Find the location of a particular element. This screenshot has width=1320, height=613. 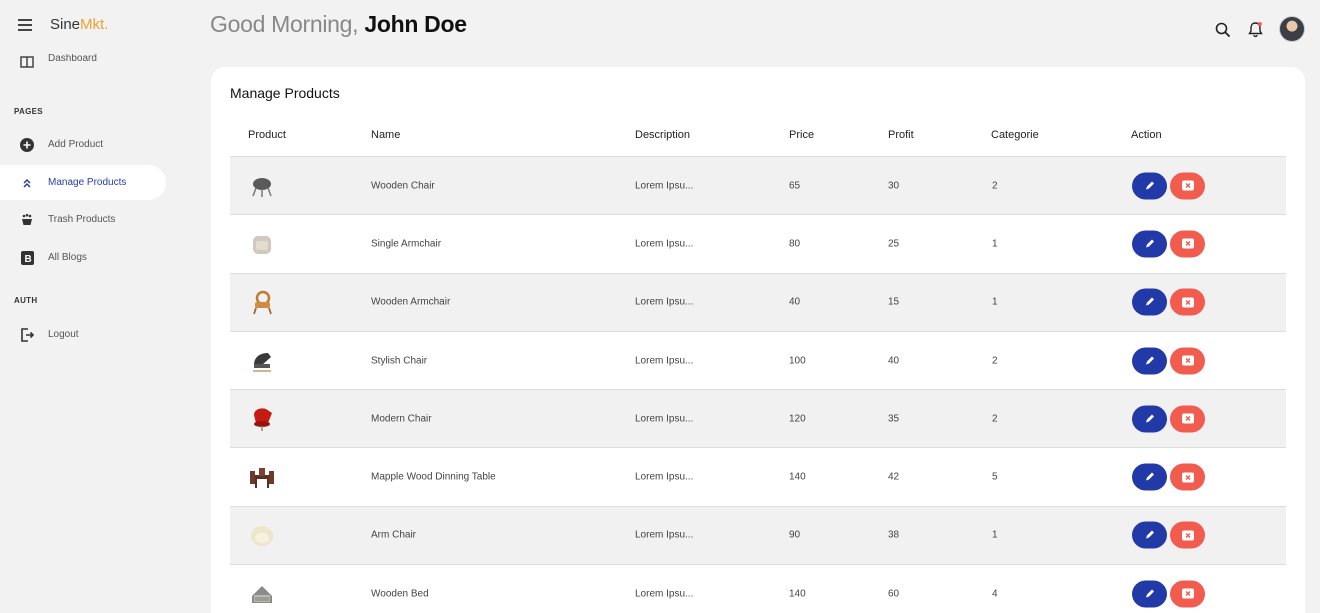

sidebar-item-logout: Logout is located at coordinates (83, 334).